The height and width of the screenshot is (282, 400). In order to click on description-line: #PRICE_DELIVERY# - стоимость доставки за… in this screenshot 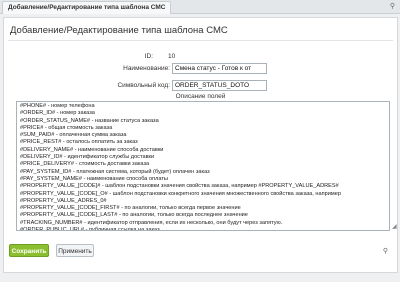, I will do `click(85, 164)`.